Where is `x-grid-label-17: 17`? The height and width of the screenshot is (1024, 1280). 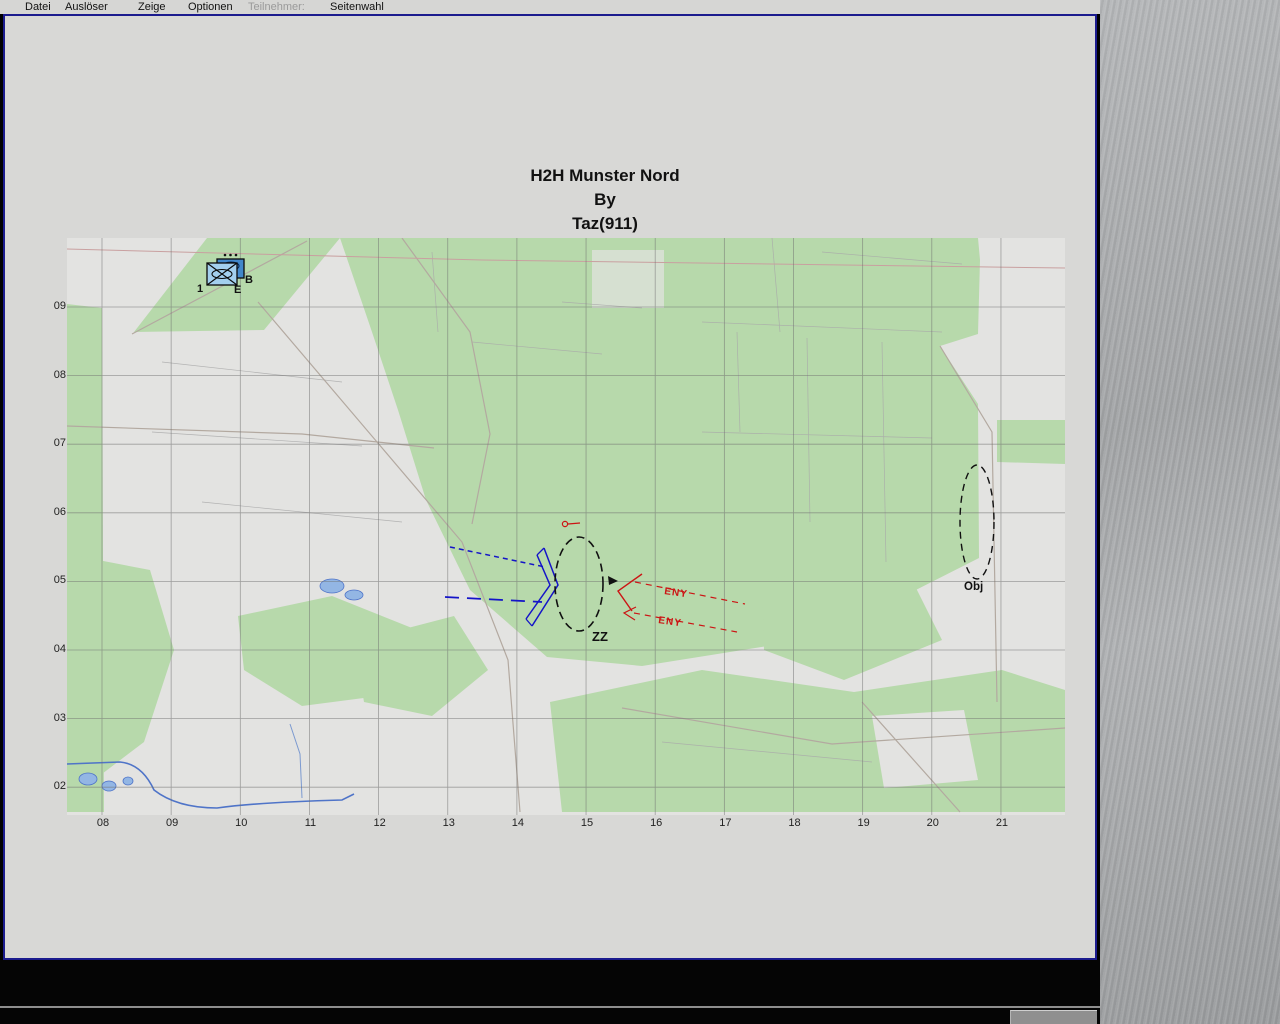
x-grid-label-17: 17 is located at coordinates (725, 823).